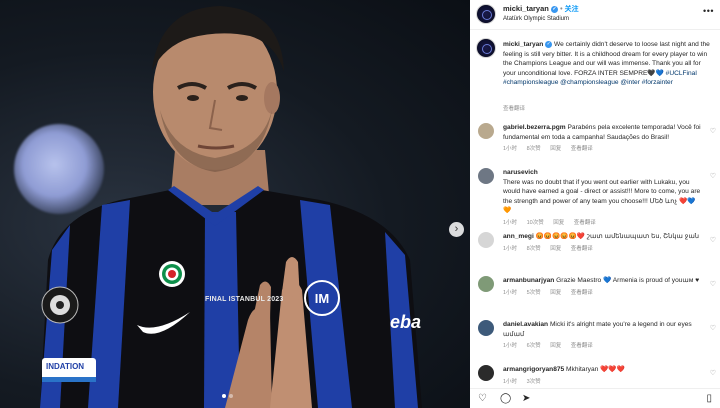  I want to click on heart-icon: ♡, so click(482, 398).